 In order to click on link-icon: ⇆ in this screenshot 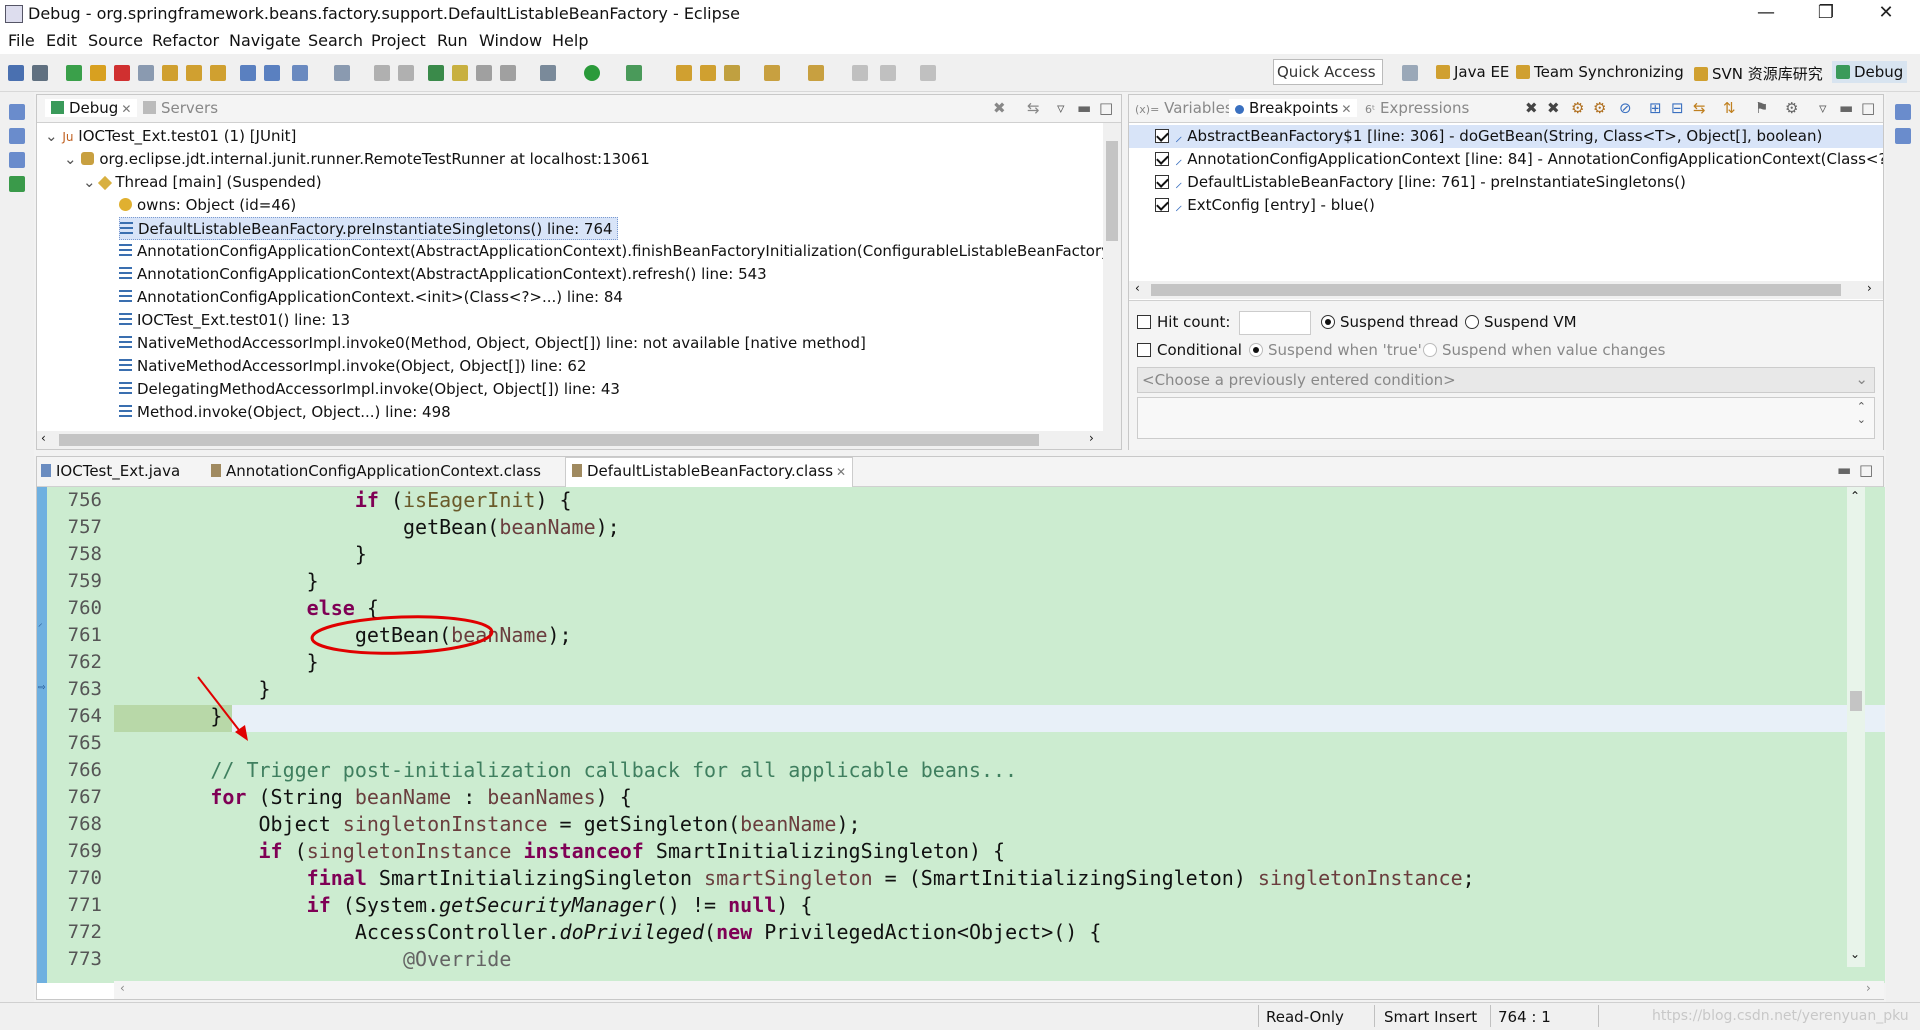, I will do `click(1699, 108)`.